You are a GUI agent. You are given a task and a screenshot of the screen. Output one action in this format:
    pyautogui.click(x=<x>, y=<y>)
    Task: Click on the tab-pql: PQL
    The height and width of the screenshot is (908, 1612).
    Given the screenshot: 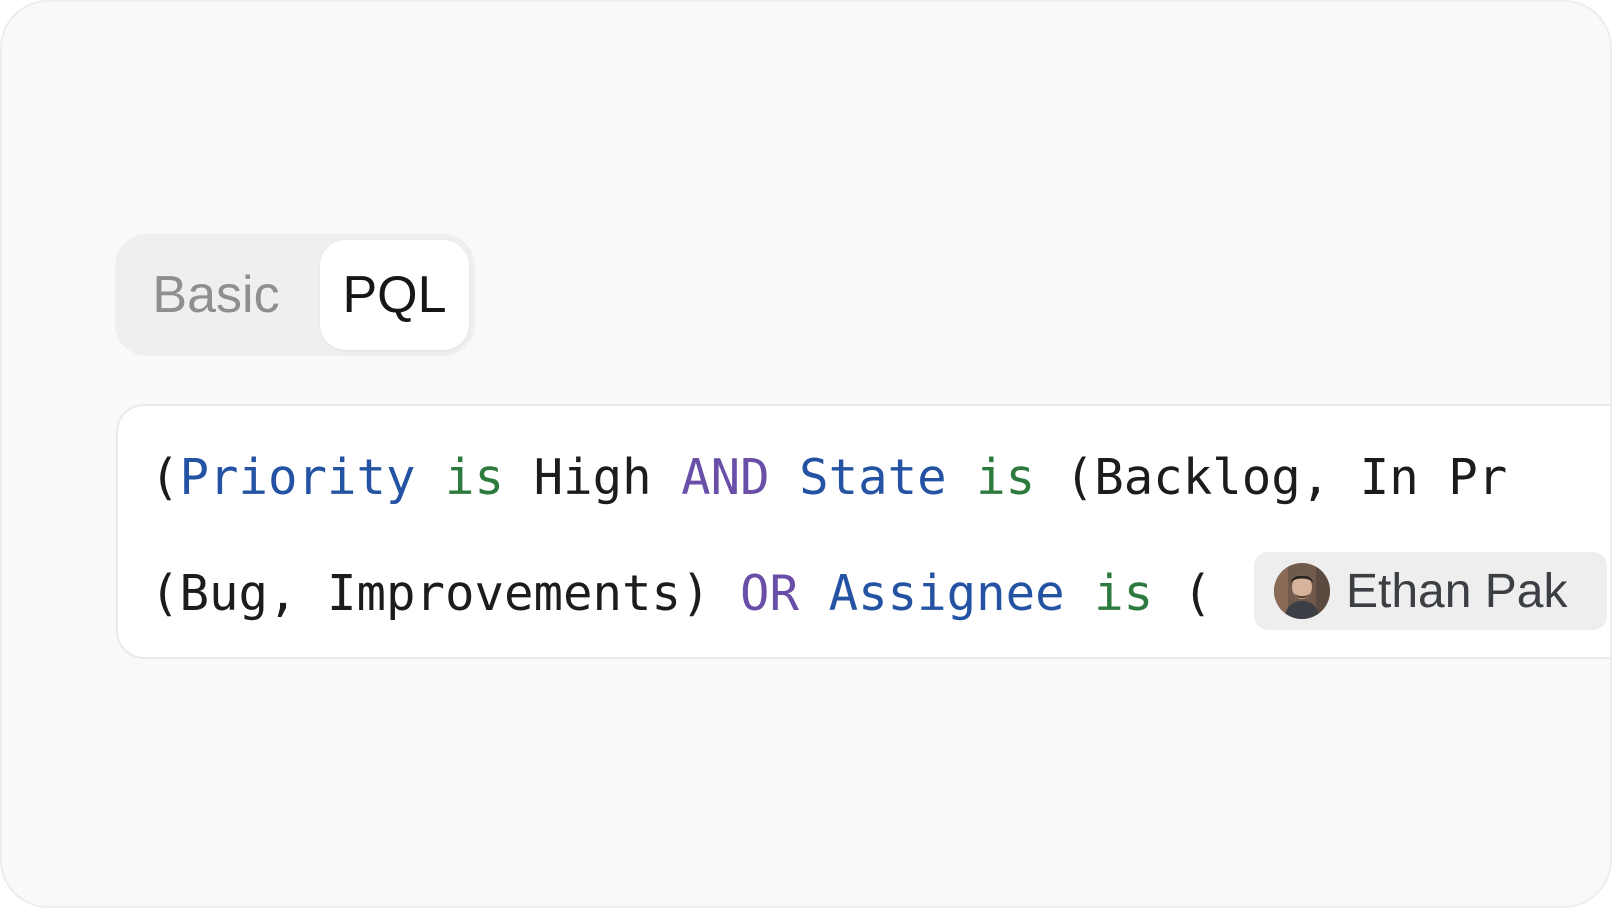 What is the action you would take?
    pyautogui.click(x=394, y=295)
    